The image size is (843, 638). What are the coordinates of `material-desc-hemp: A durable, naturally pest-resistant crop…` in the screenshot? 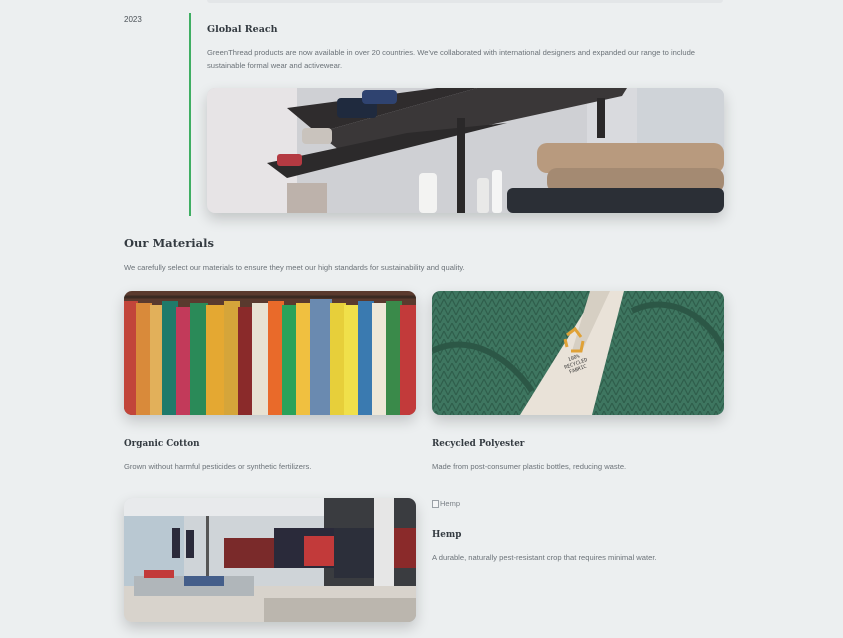 It's located at (544, 557).